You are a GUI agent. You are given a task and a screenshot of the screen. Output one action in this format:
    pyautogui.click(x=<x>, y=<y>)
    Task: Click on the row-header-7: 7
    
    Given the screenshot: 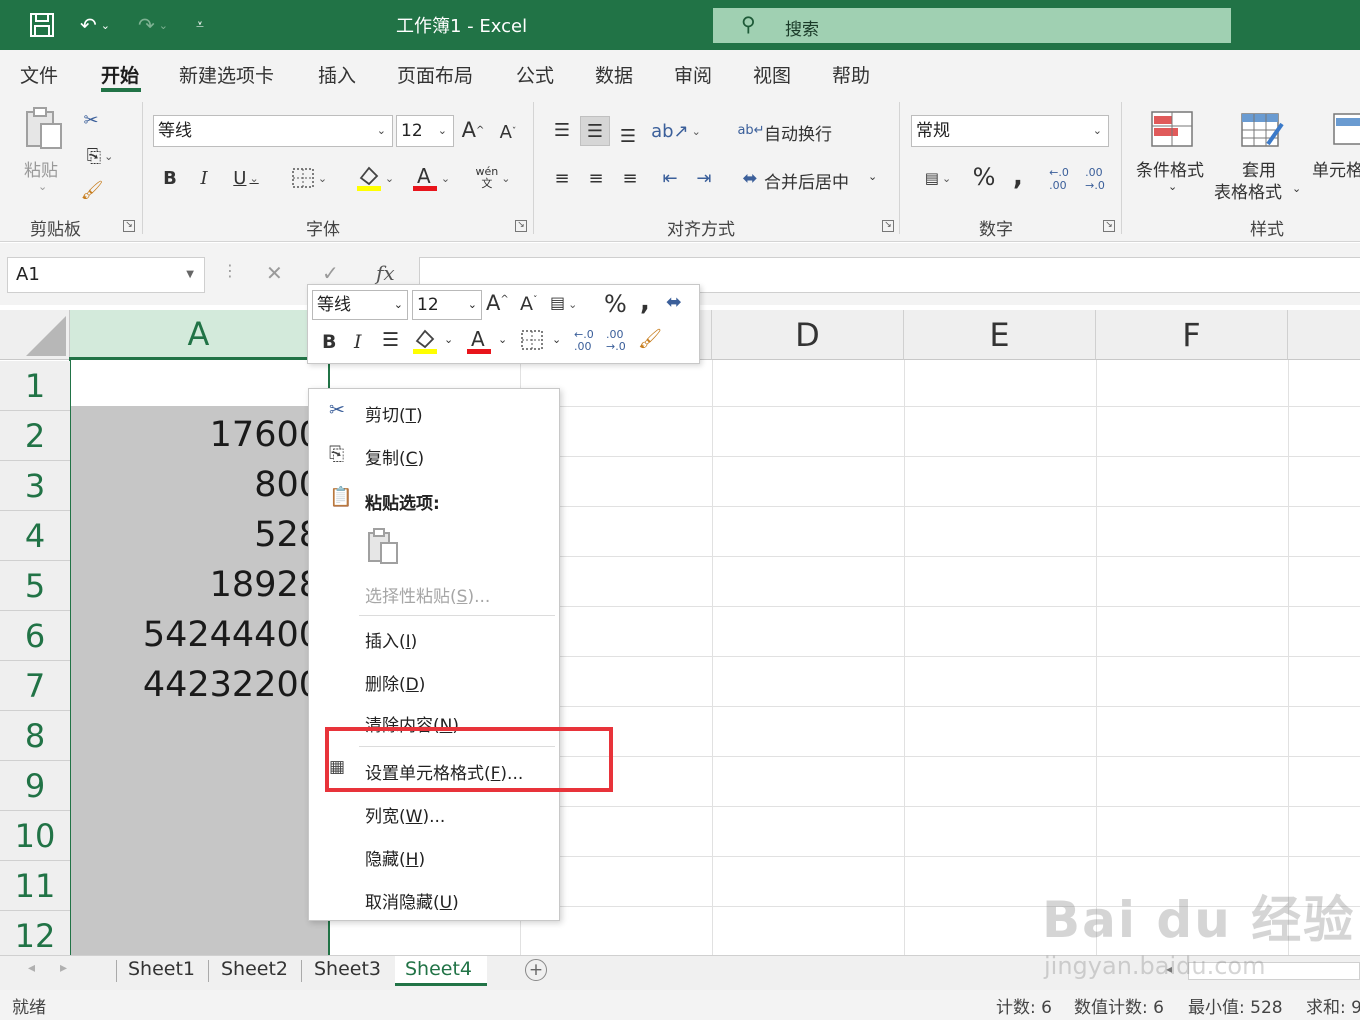 What is the action you would take?
    pyautogui.click(x=35, y=686)
    